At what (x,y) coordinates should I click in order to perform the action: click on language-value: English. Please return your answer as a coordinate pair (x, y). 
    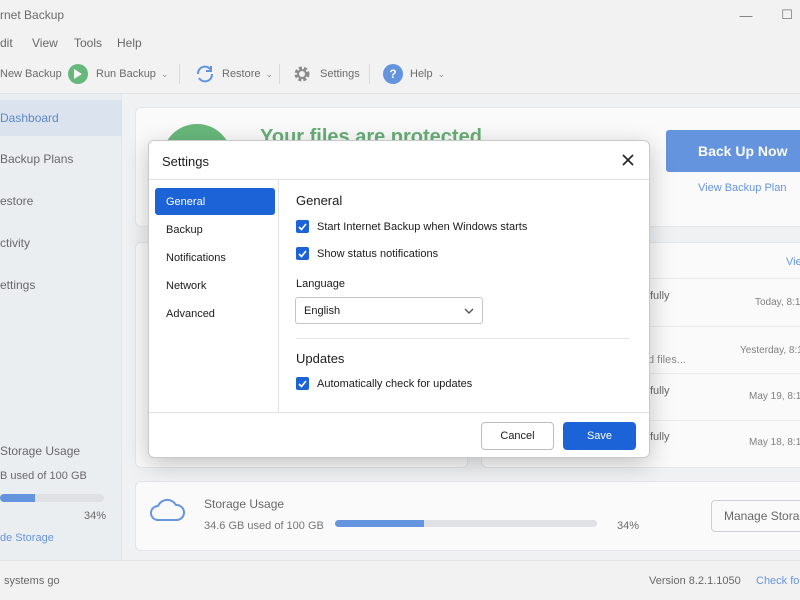
    Looking at the image, I should click on (322, 310).